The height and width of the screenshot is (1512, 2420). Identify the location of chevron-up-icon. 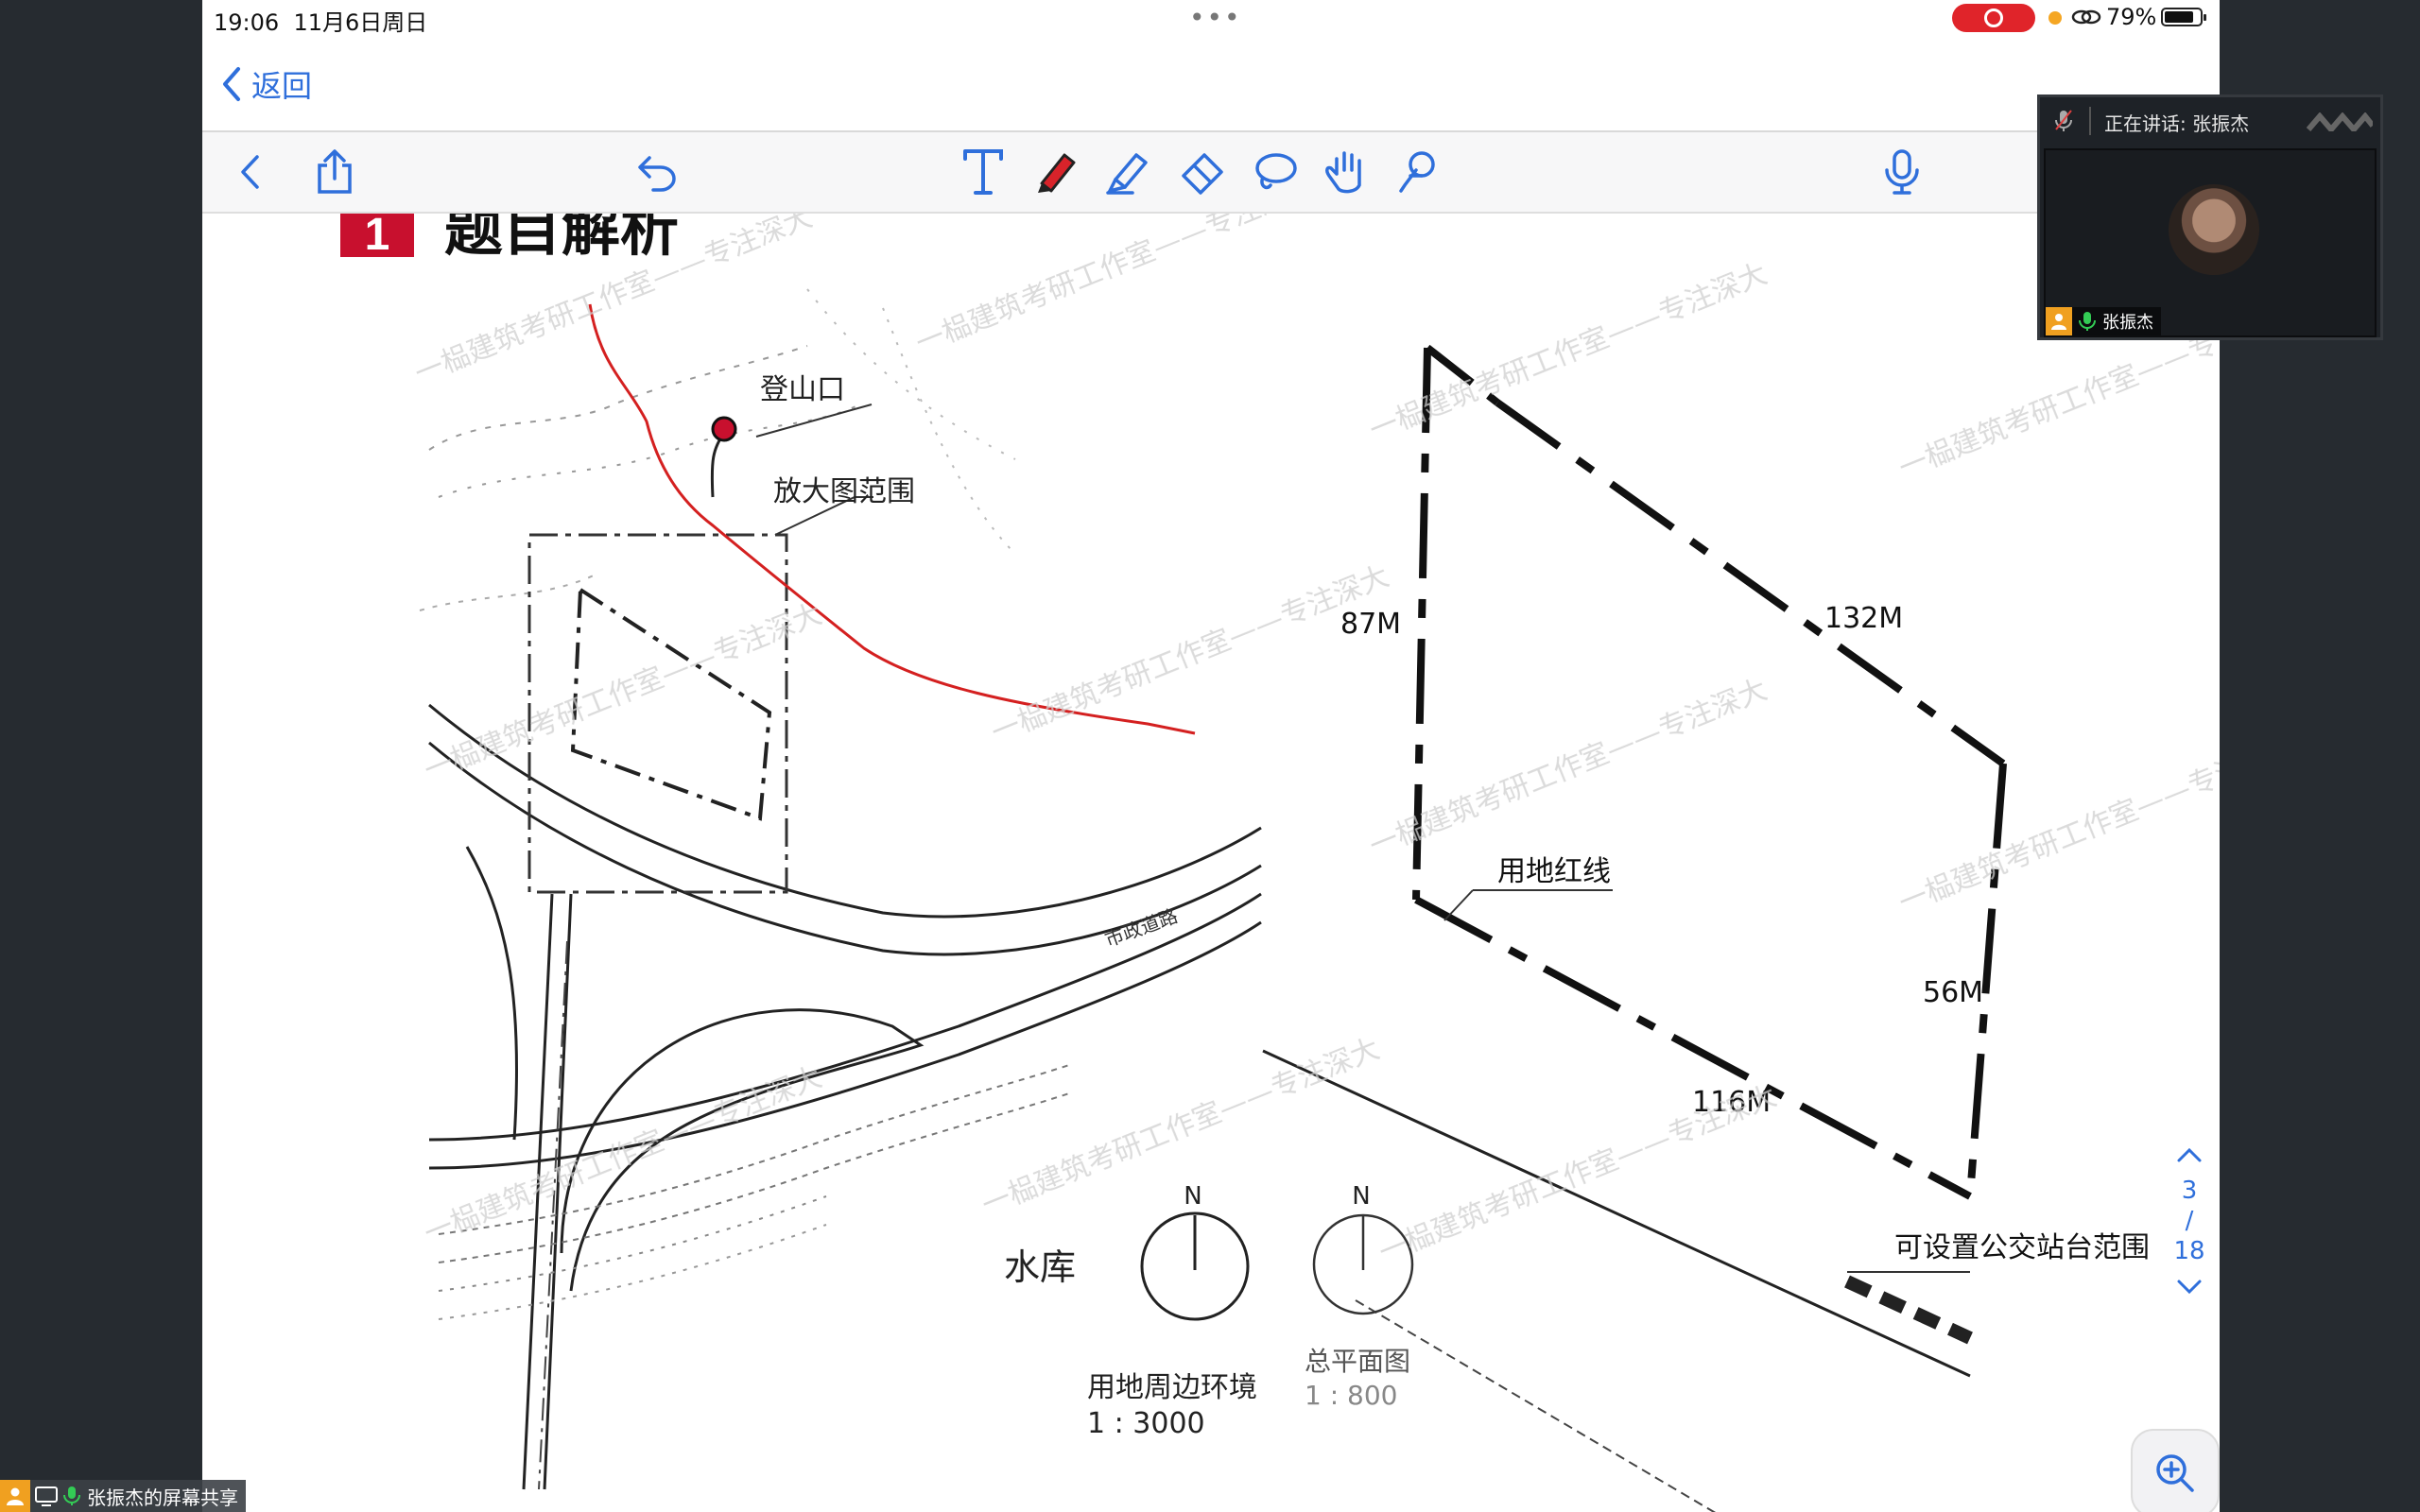
(2189, 1154).